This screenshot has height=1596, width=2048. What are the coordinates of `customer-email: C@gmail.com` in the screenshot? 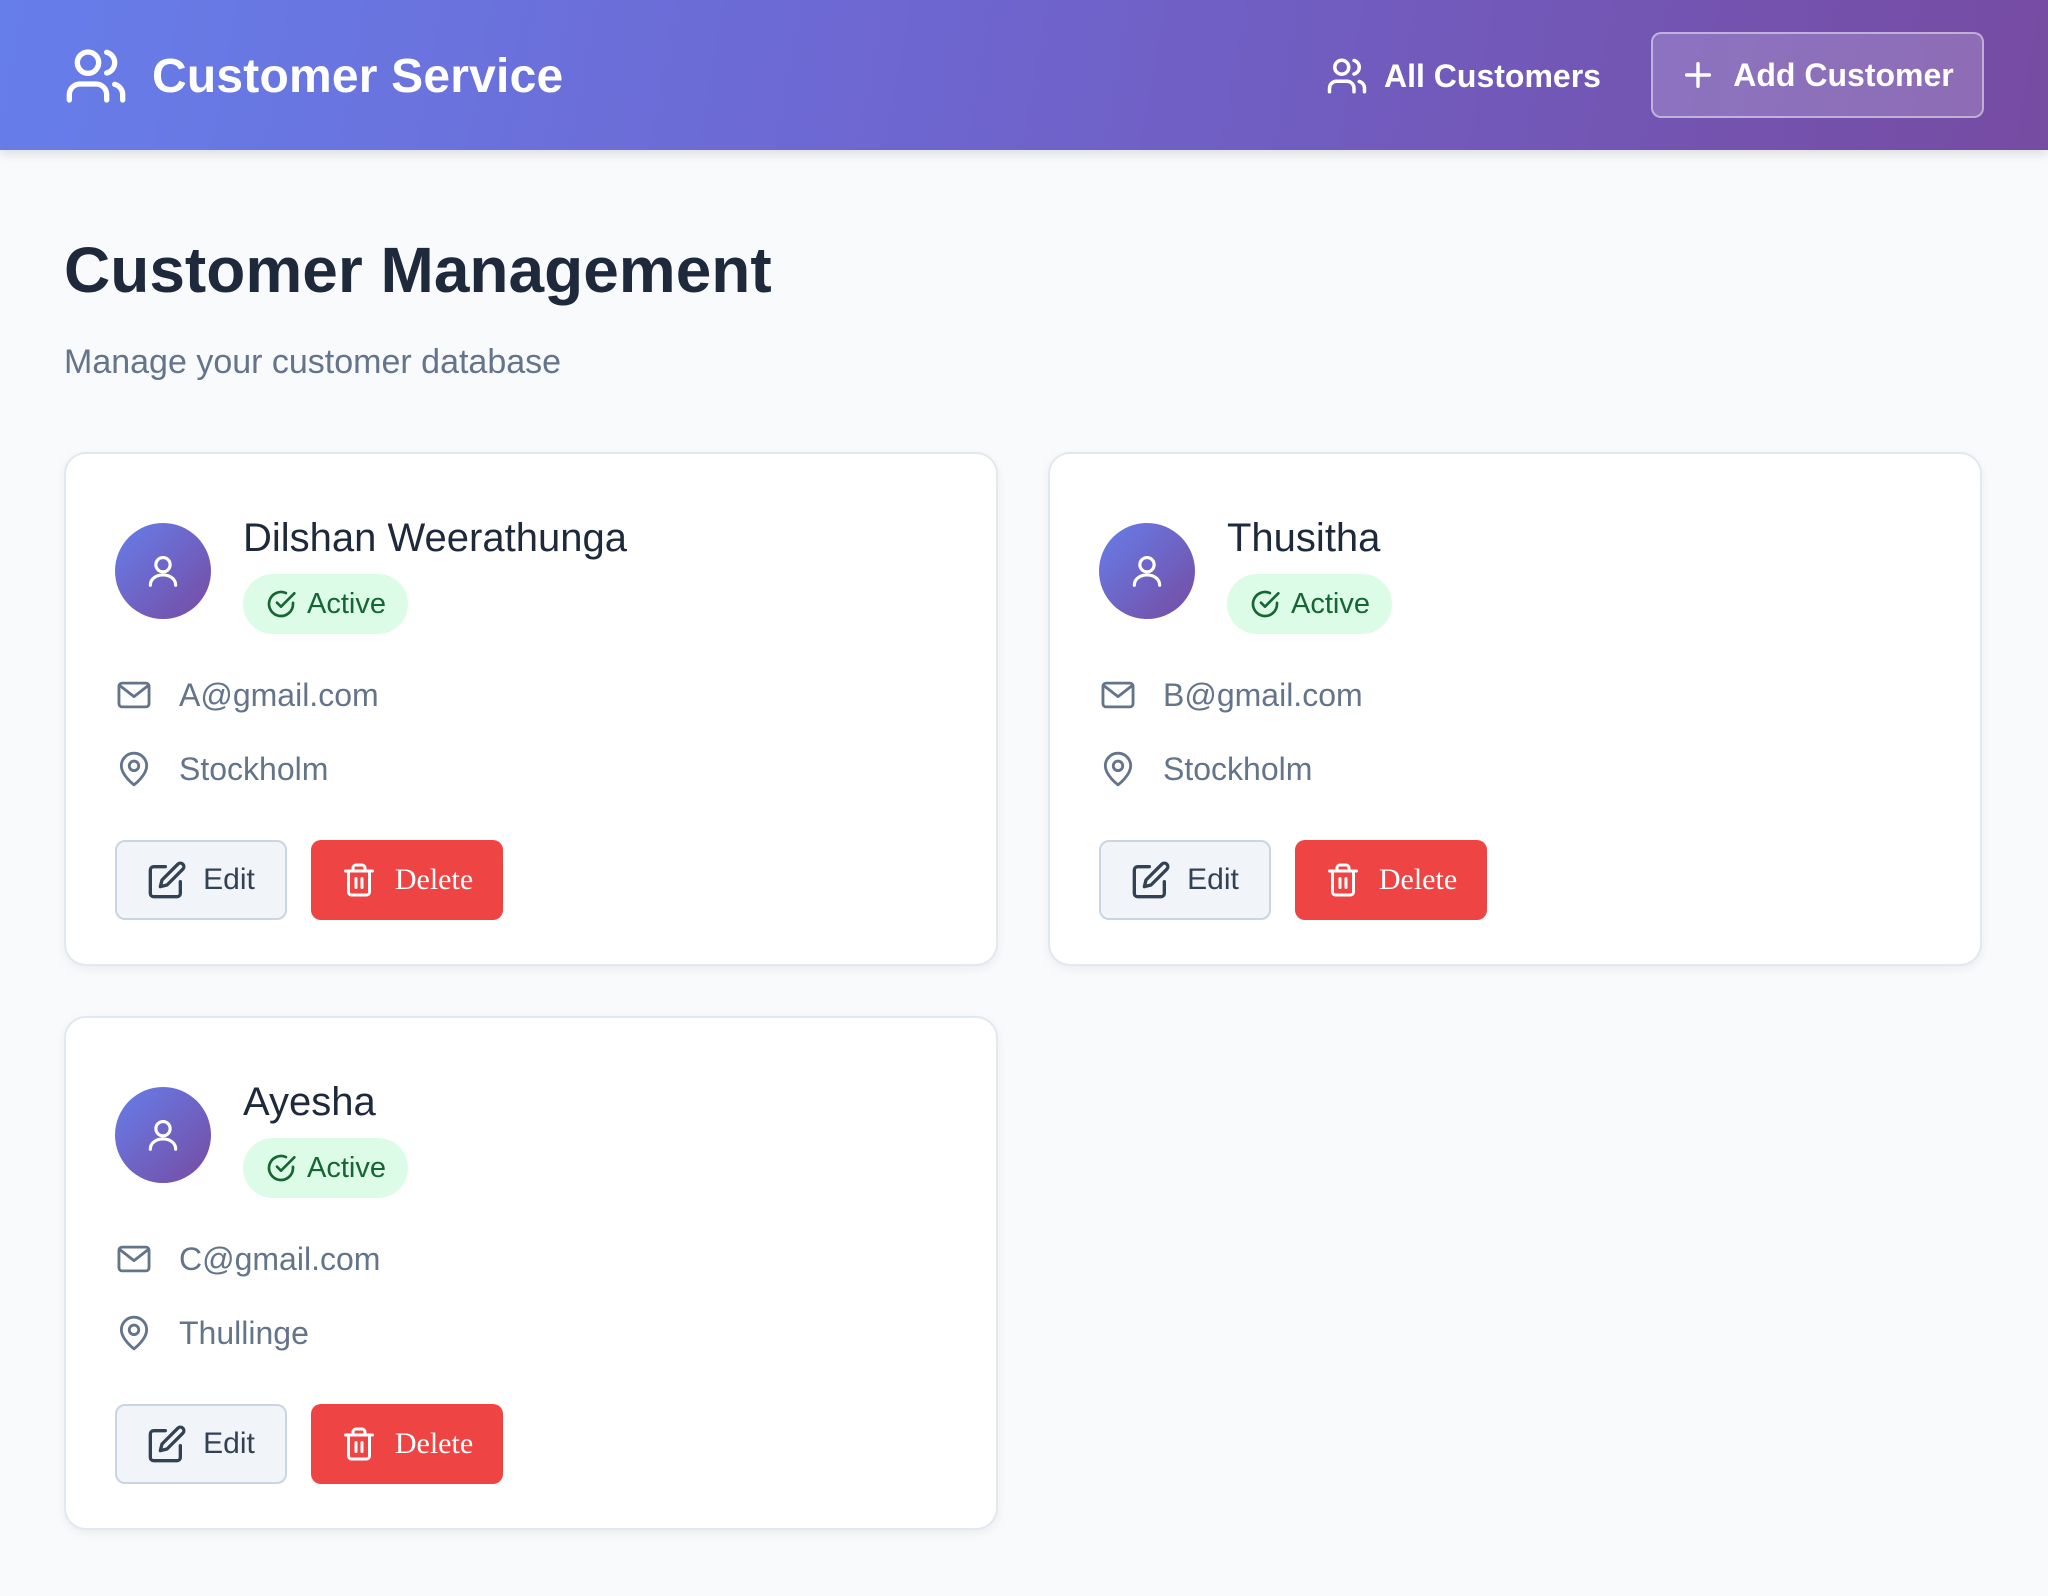 It's located at (280, 1258).